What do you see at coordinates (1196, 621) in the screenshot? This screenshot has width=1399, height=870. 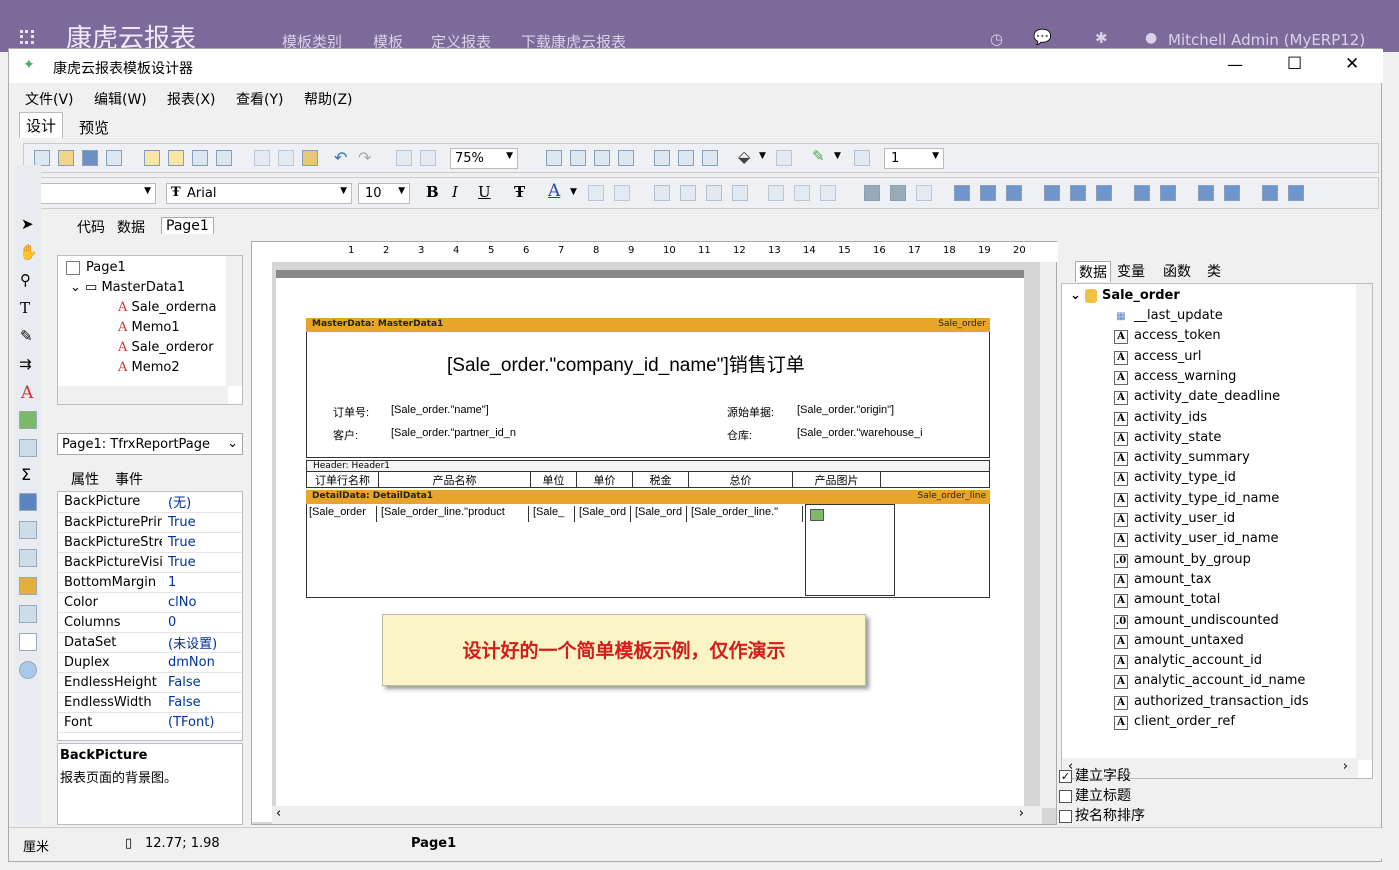 I see `data-field-item: .0 amount_undiscounted` at bounding box center [1196, 621].